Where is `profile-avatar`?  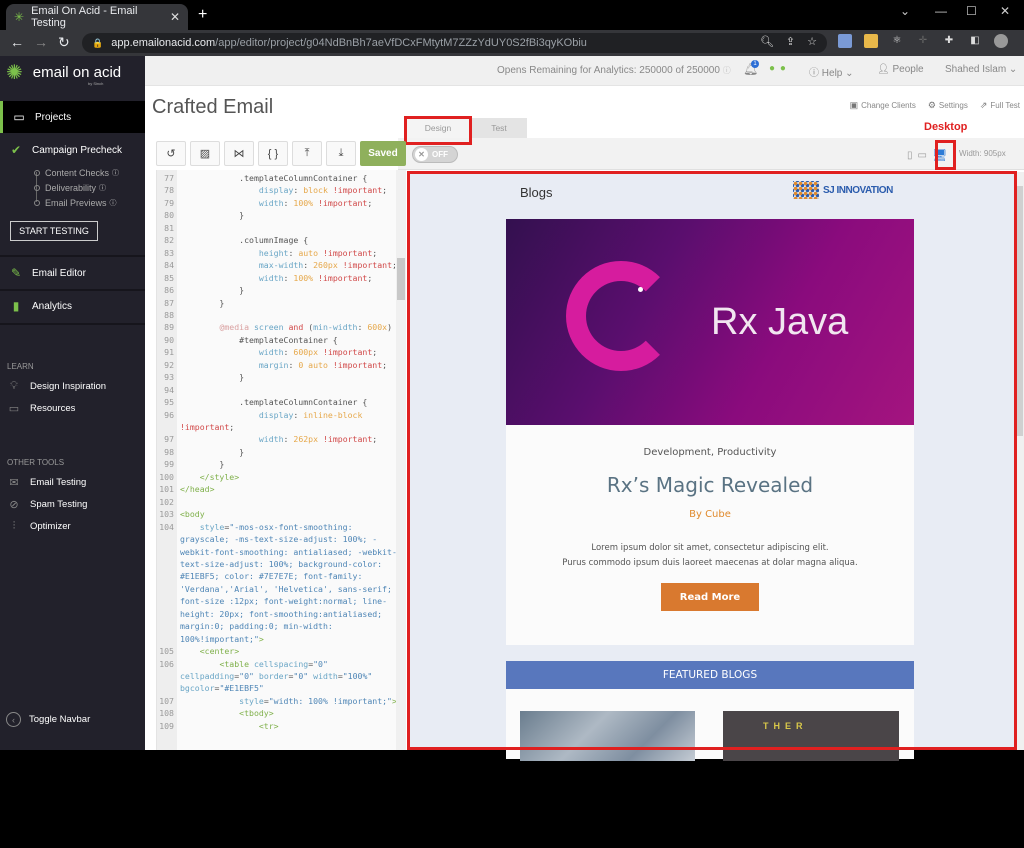 profile-avatar is located at coordinates (1001, 41).